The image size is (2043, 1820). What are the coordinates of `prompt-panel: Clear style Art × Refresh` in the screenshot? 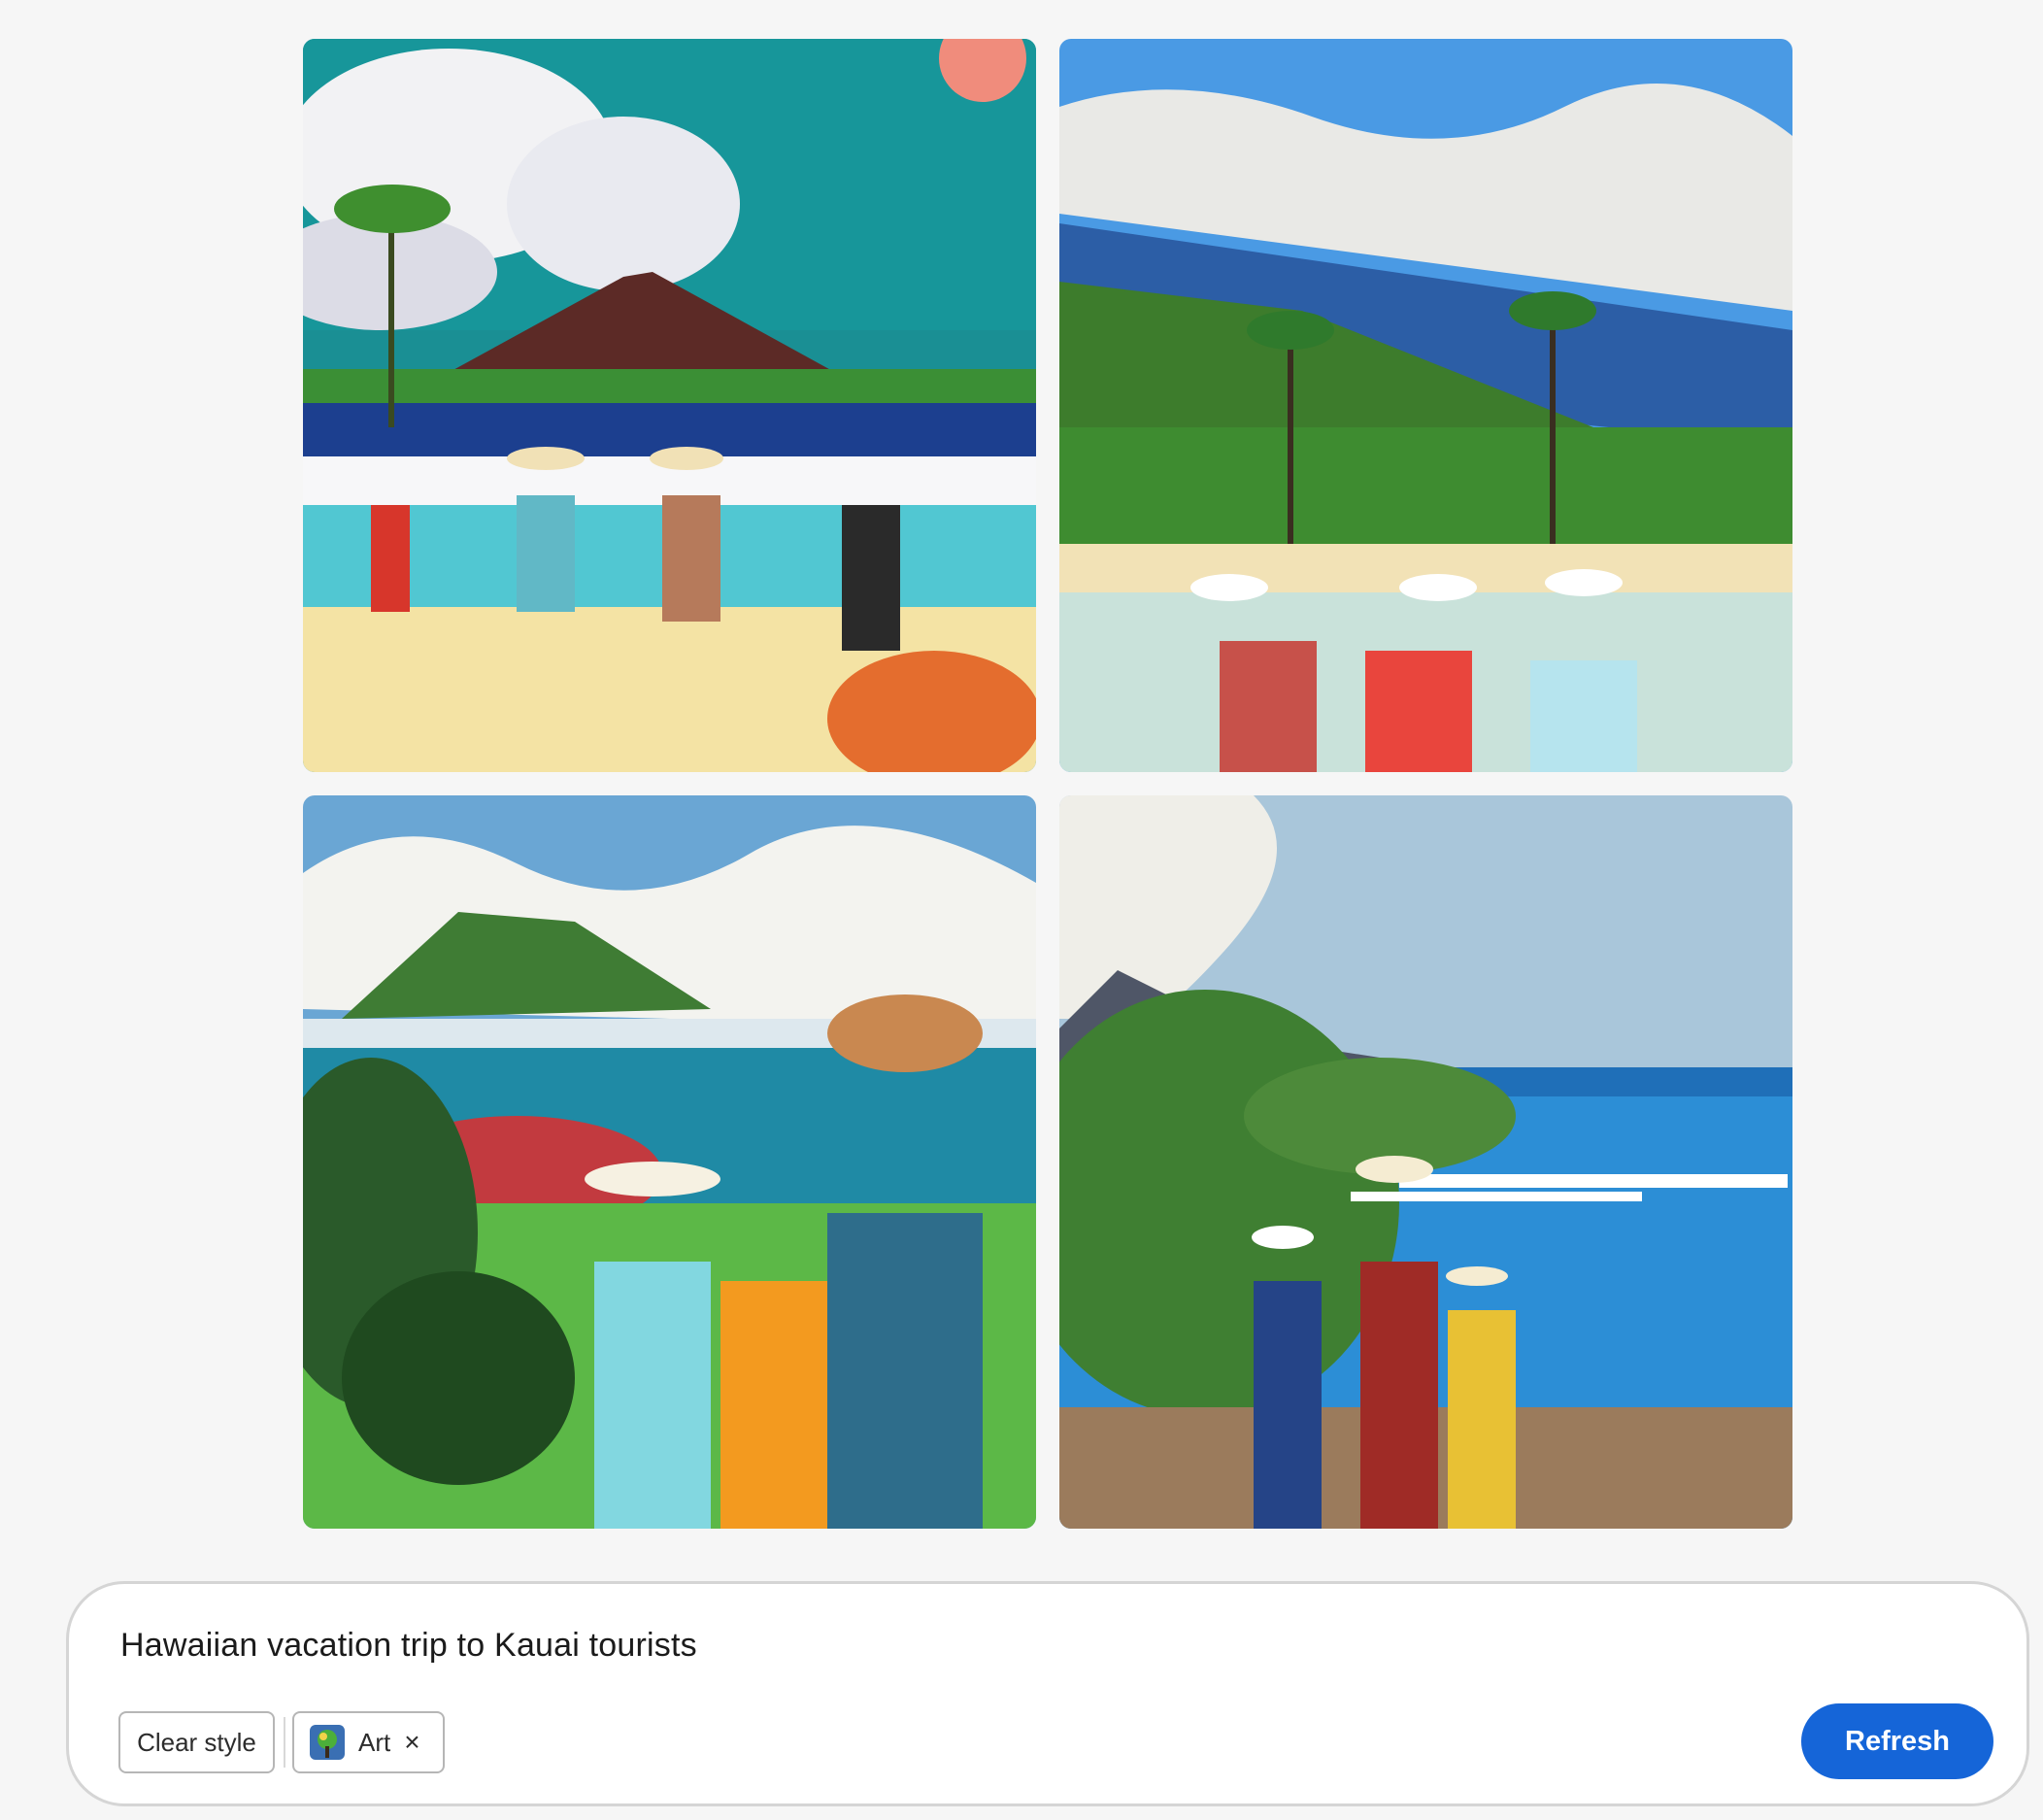 It's located at (1047, 1693).